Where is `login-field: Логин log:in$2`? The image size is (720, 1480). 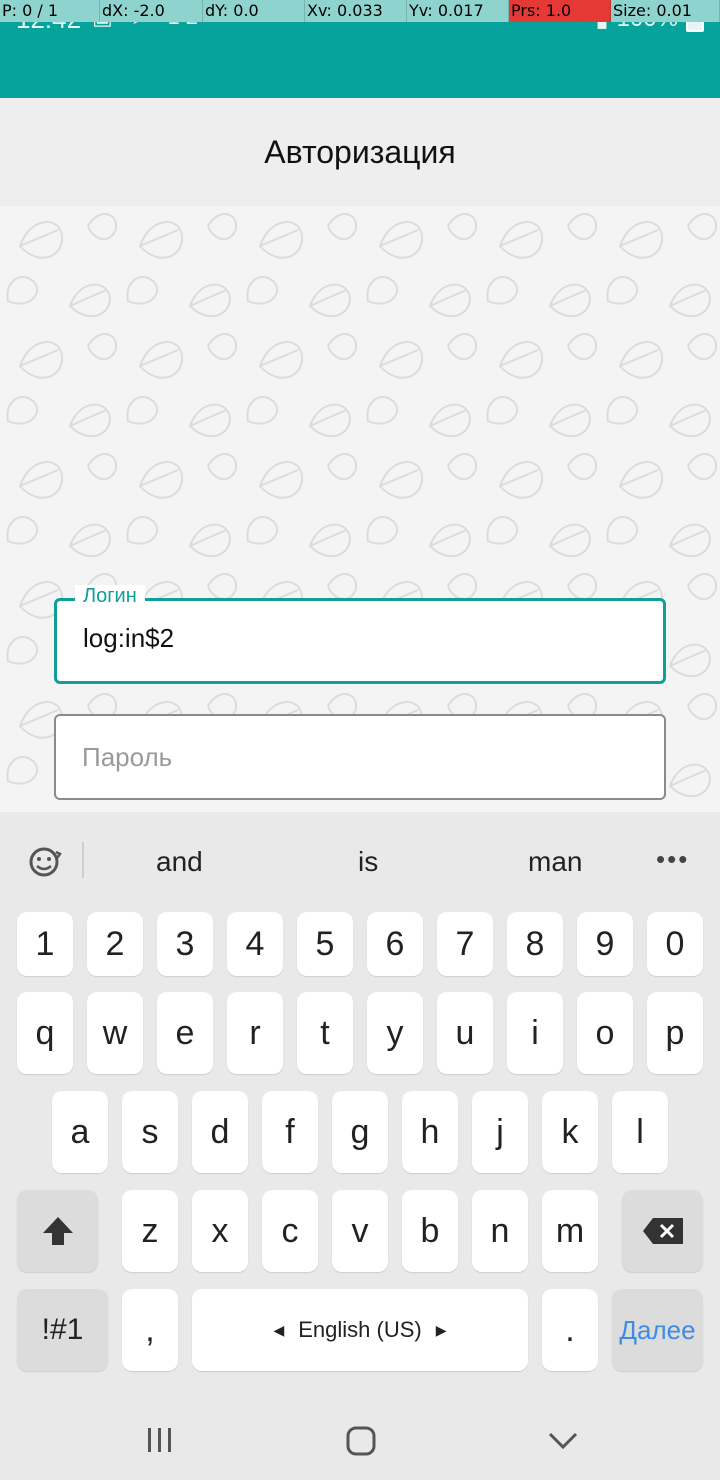
login-field: Логин log:in$2 is located at coordinates (360, 634).